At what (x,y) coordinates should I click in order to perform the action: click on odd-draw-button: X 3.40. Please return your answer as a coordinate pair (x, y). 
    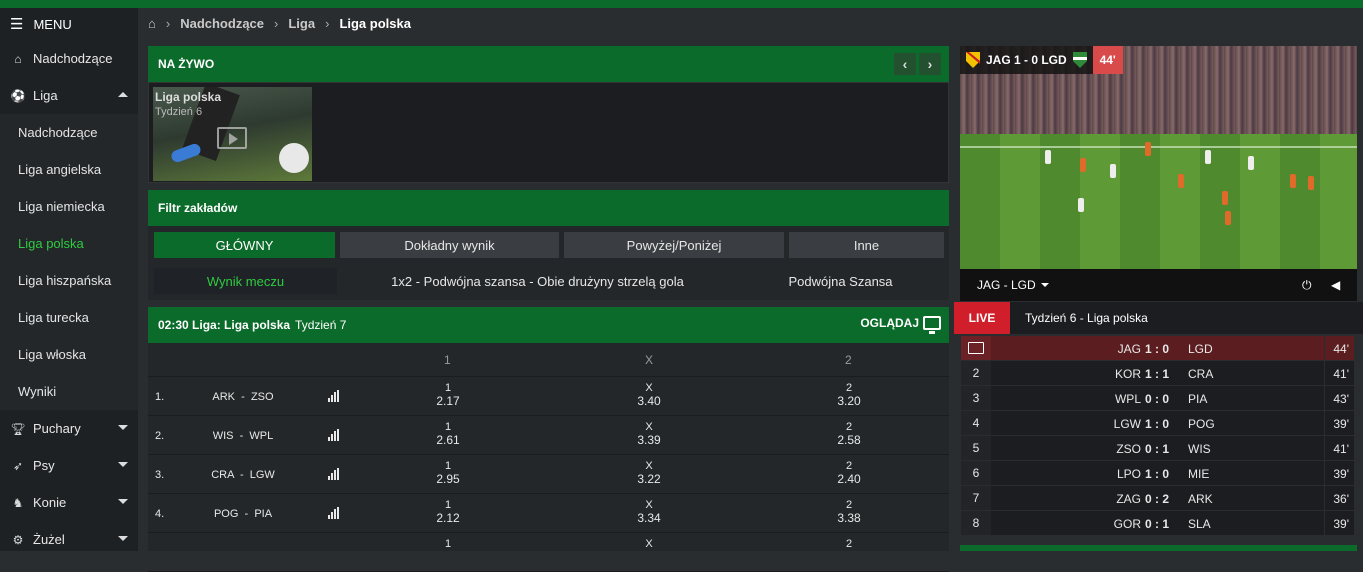
    Looking at the image, I should click on (649, 395).